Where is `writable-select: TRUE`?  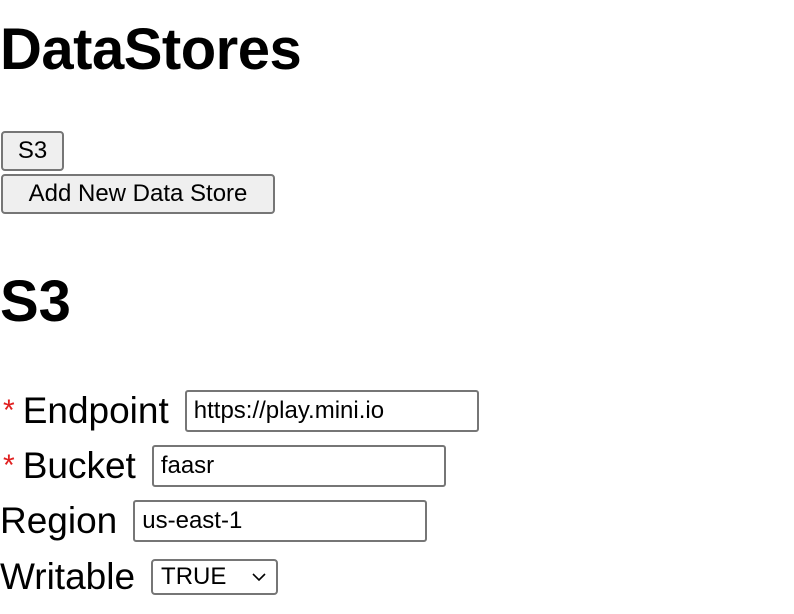 writable-select: TRUE is located at coordinates (215, 577).